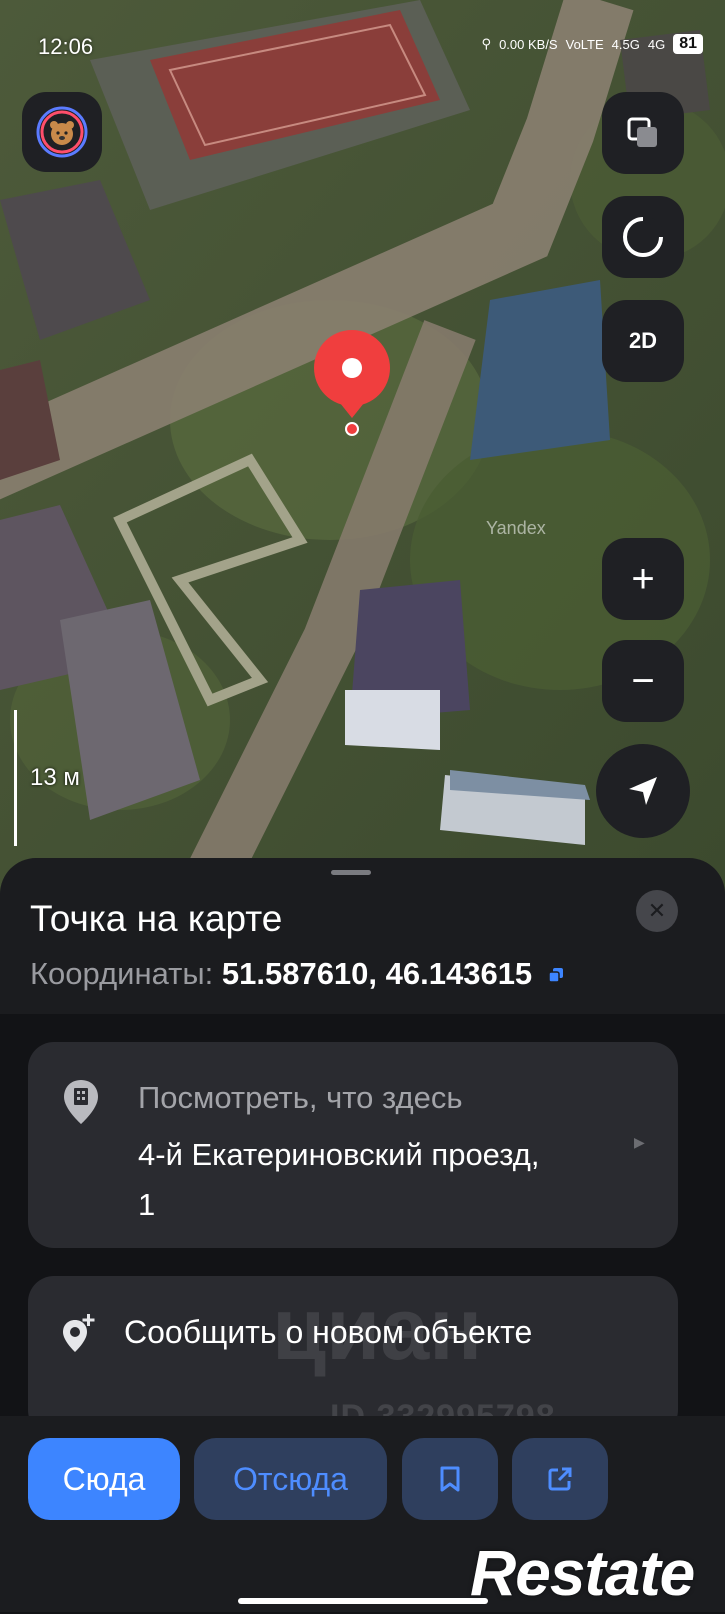 This screenshot has width=725, height=1614. What do you see at coordinates (643, 681) in the screenshot?
I see `zoom-out-button: −` at bounding box center [643, 681].